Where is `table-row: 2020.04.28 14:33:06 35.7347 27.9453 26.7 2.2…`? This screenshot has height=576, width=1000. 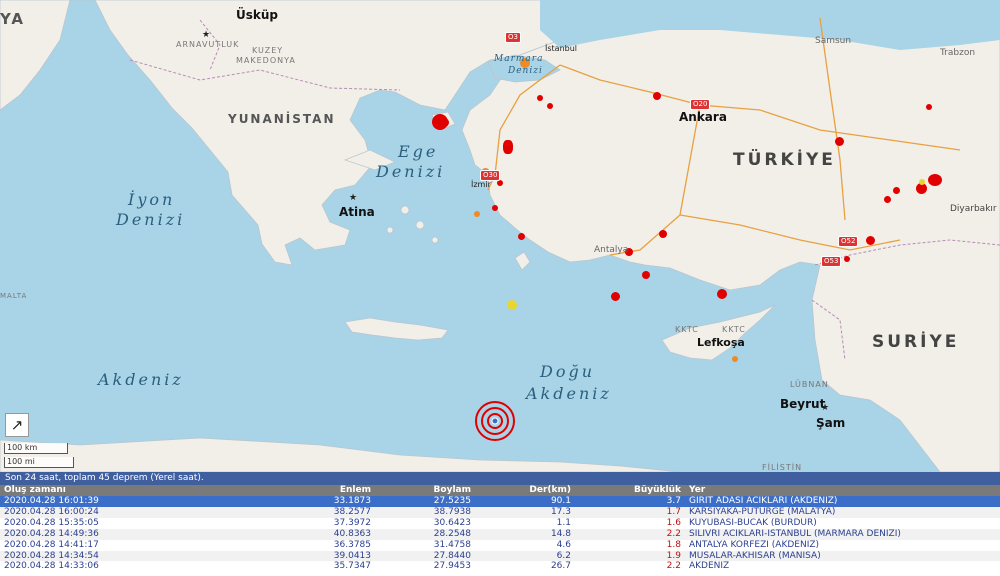 table-row: 2020.04.28 14:33:06 35.7347 27.9453 26.7 2.2… is located at coordinates (500, 567).